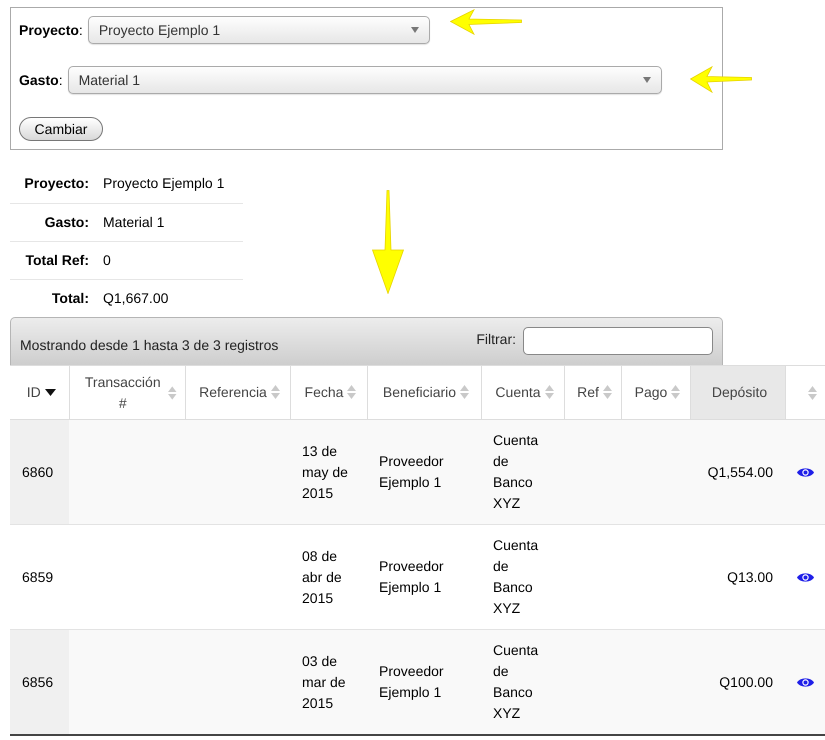  What do you see at coordinates (365, 80) in the screenshot?
I see `expense-select: Material 1` at bounding box center [365, 80].